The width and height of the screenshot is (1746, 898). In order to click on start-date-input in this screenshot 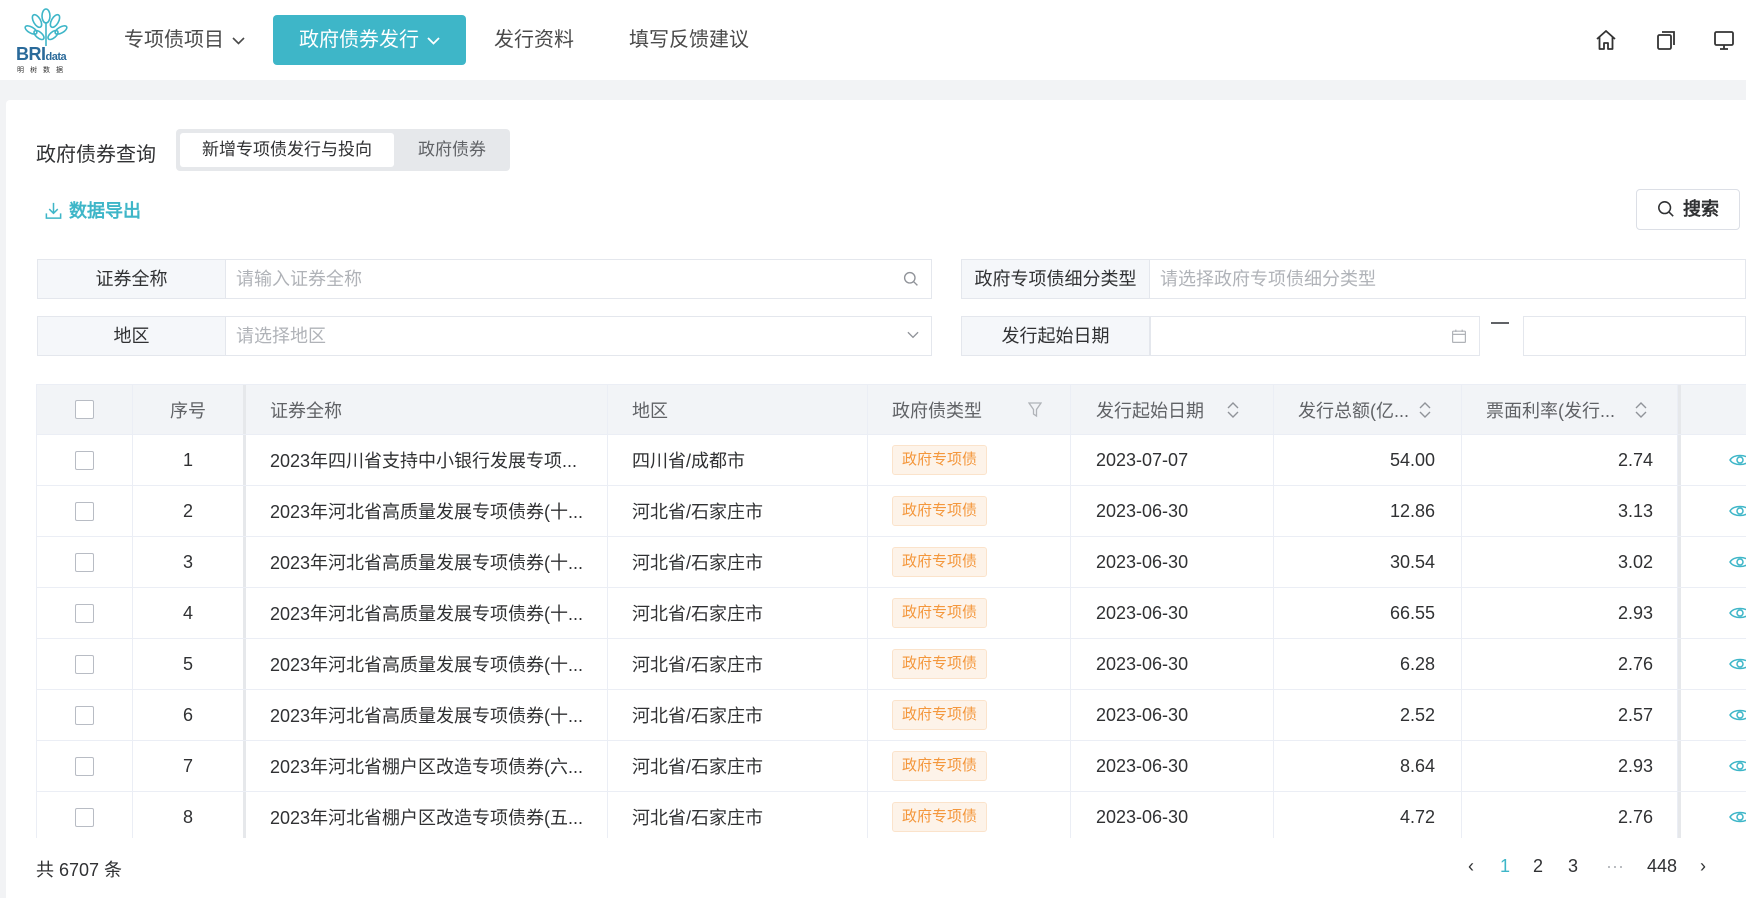, I will do `click(1315, 336)`.